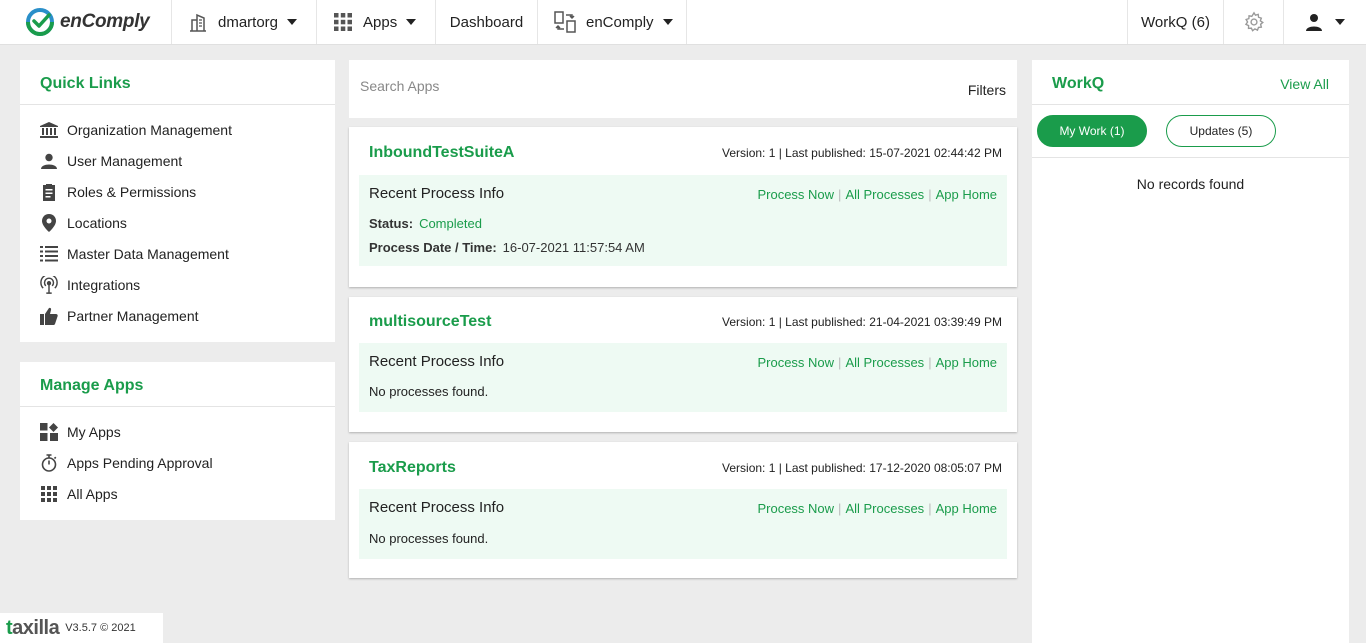 The width and height of the screenshot is (1366, 643). What do you see at coordinates (1304, 84) in the screenshot?
I see `view-all-link: View All` at bounding box center [1304, 84].